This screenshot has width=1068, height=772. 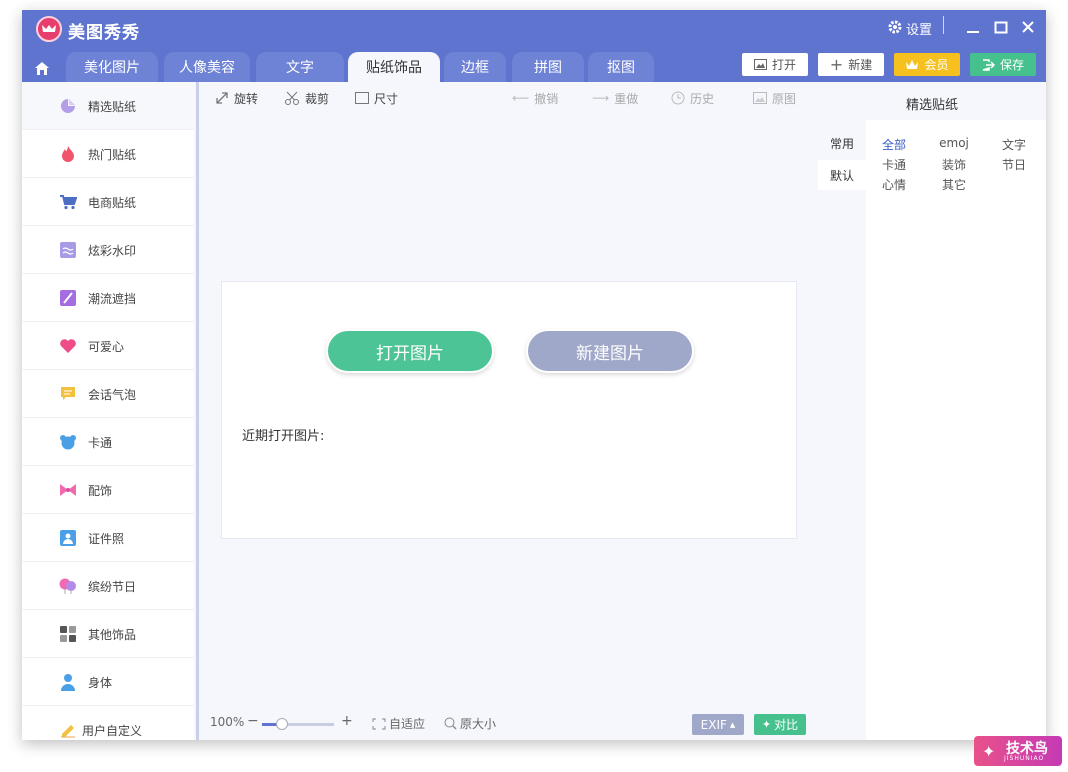 I want to click on sidebar-item-label: 证件照, so click(x=106, y=539).